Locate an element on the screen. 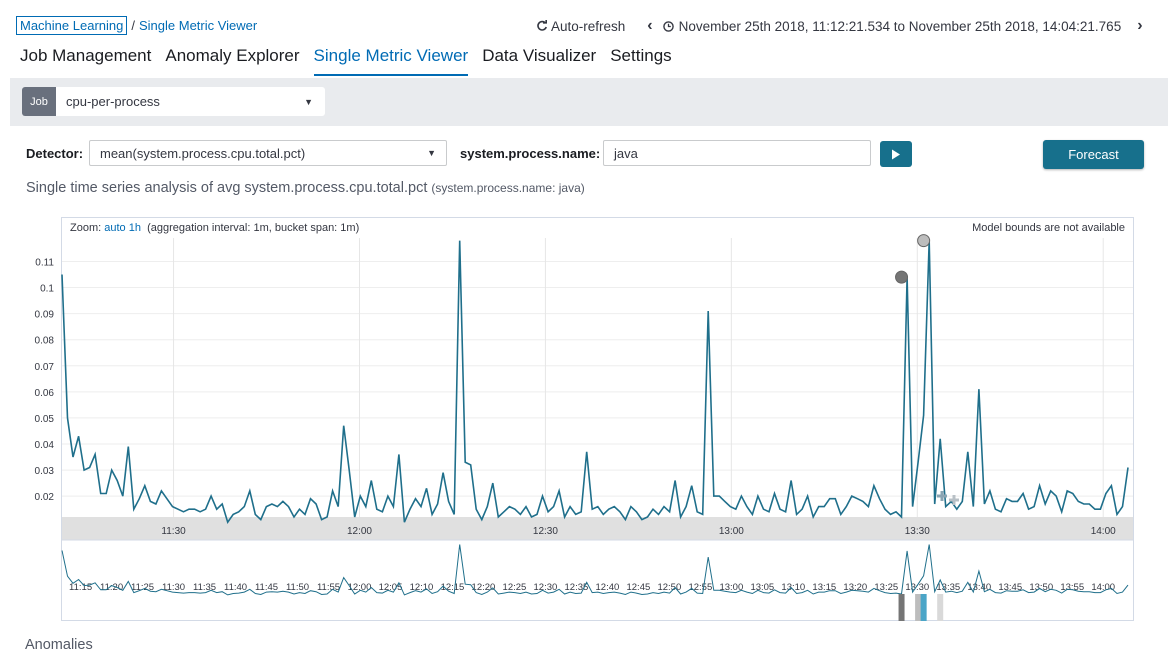 The height and width of the screenshot is (662, 1168). context-tick-label: 13:15 is located at coordinates (824, 587).